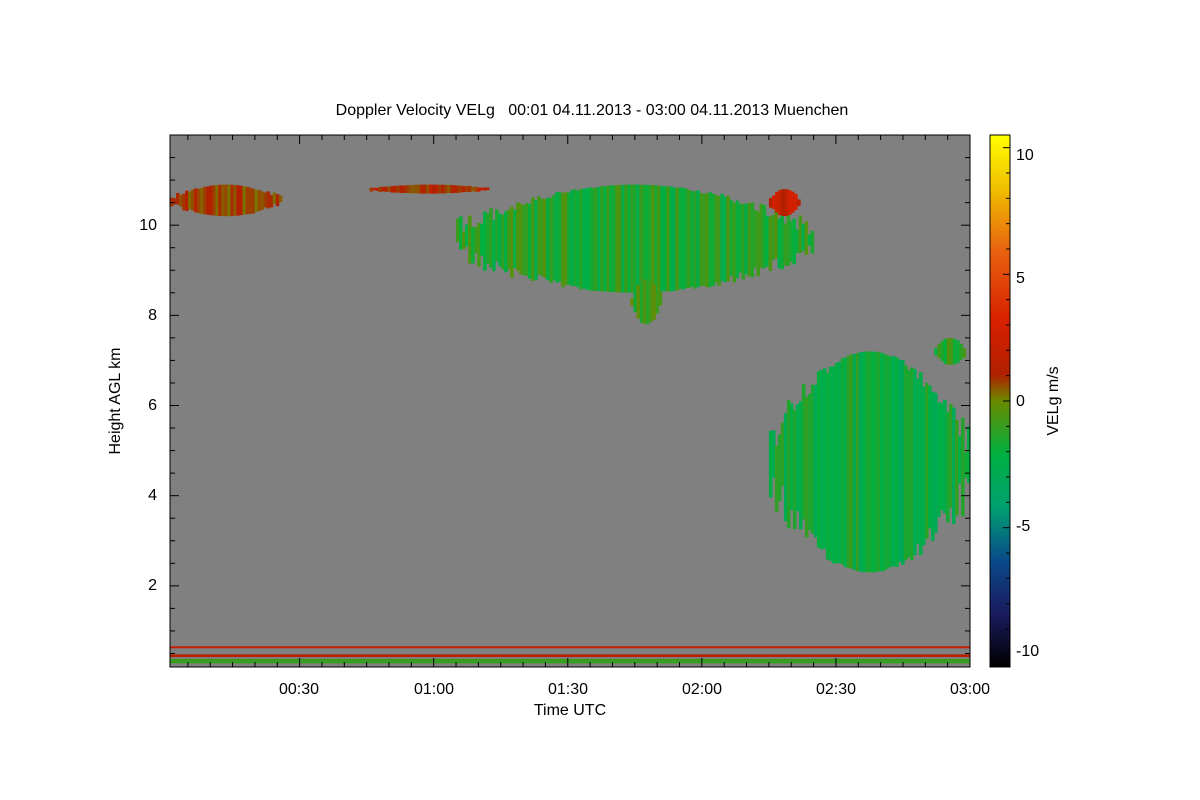 The width and height of the screenshot is (1200, 800). Describe the element at coordinates (148, 225) in the screenshot. I see `y-tick-label: 10` at that location.